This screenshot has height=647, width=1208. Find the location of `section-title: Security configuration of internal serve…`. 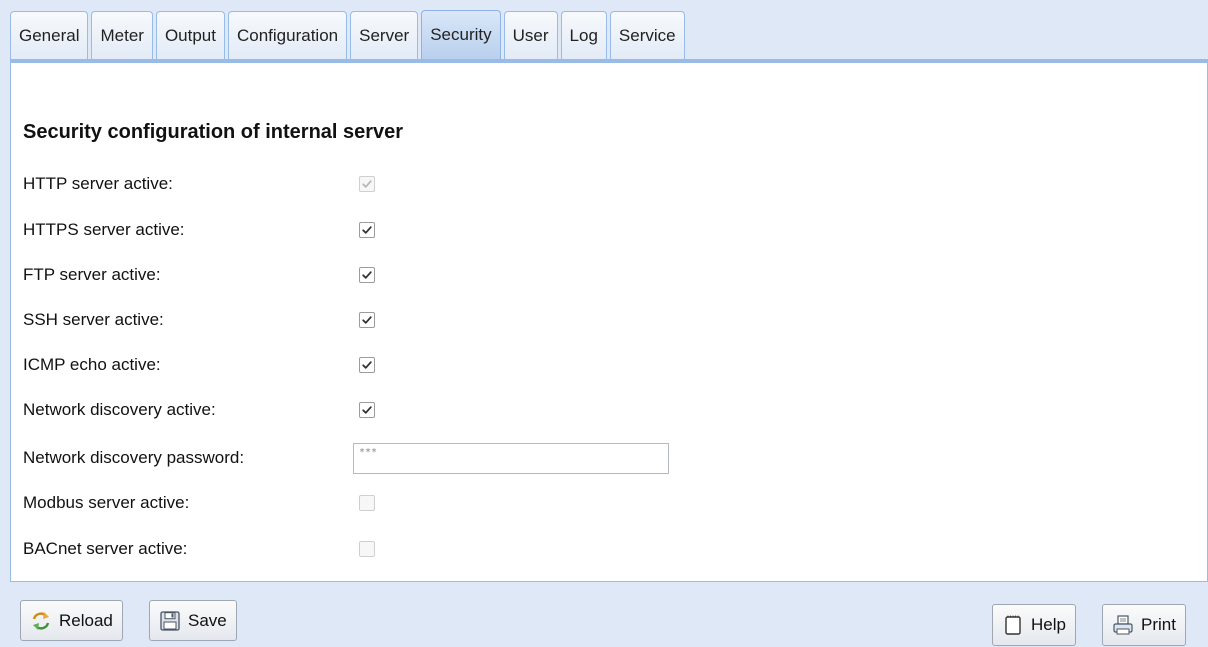

section-title: Security configuration of internal serve… is located at coordinates (213, 132).